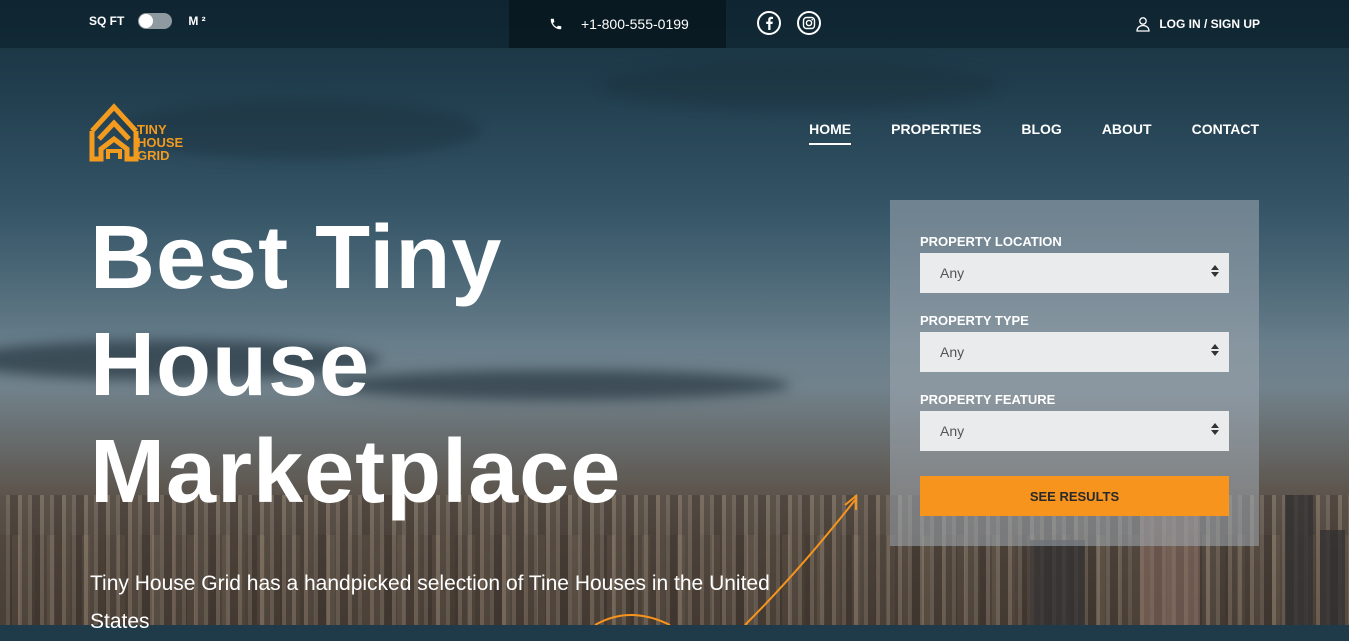  Describe the element at coordinates (114, 132) in the screenshot. I see `logo-house-icon` at that location.